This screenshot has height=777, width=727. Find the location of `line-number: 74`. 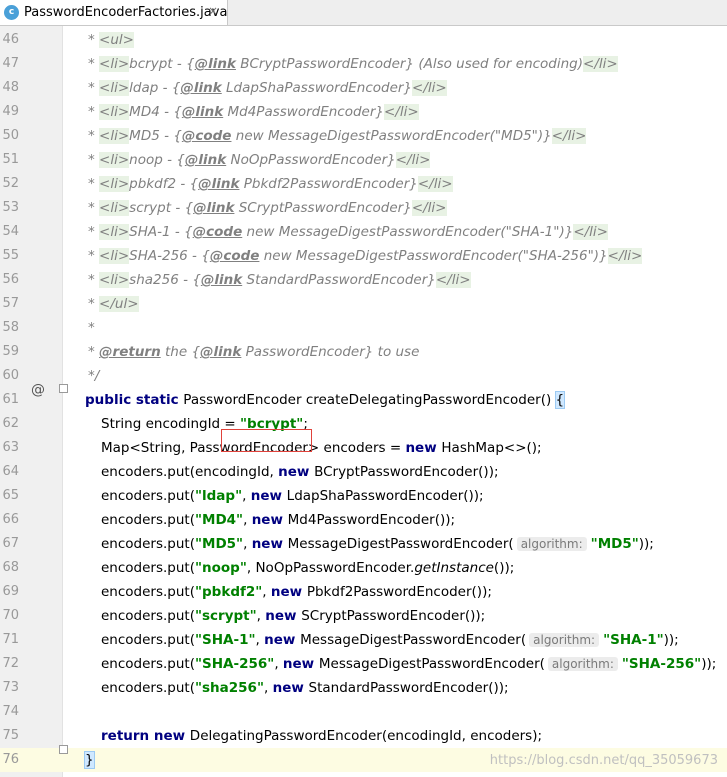

line-number: 74 is located at coordinates (10, 711).